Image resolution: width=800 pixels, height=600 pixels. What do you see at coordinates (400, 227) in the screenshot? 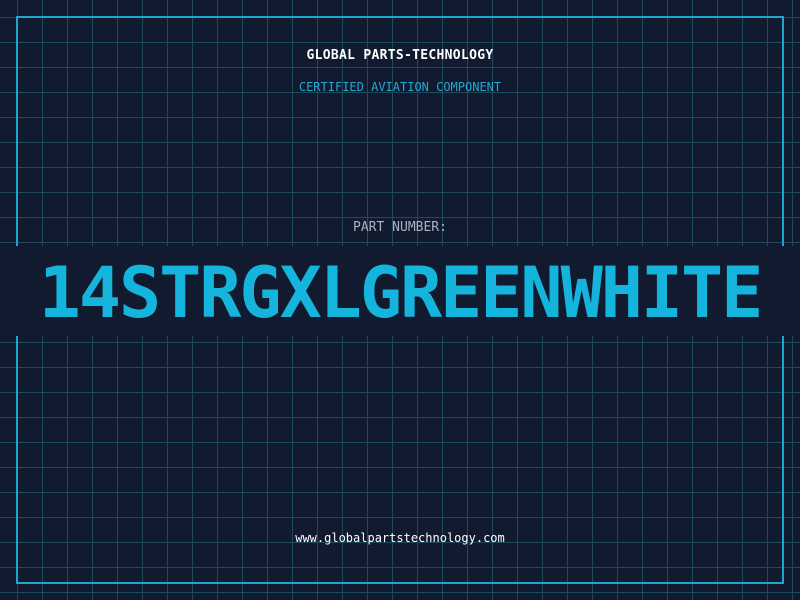
I see `part-number-label: PART NUMBER:` at bounding box center [400, 227].